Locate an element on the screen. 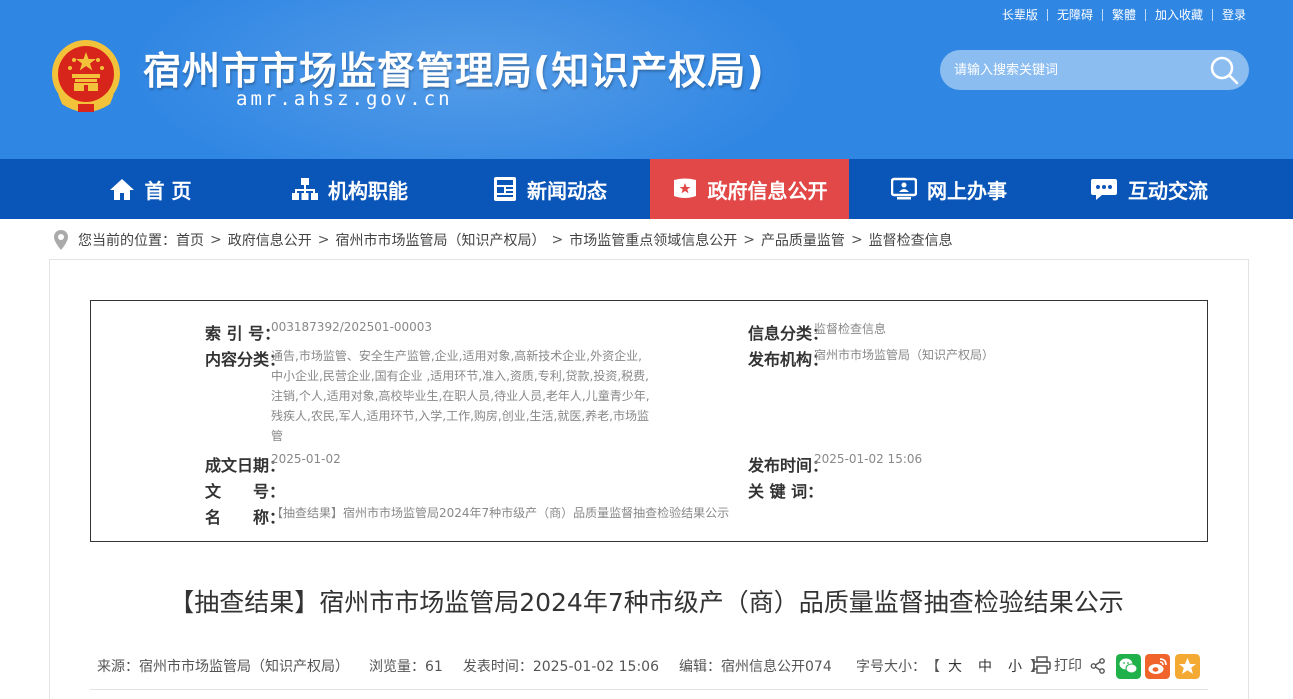 The height and width of the screenshot is (699, 1293). keywords-label: 关 键 词： is located at coordinates (786, 491).